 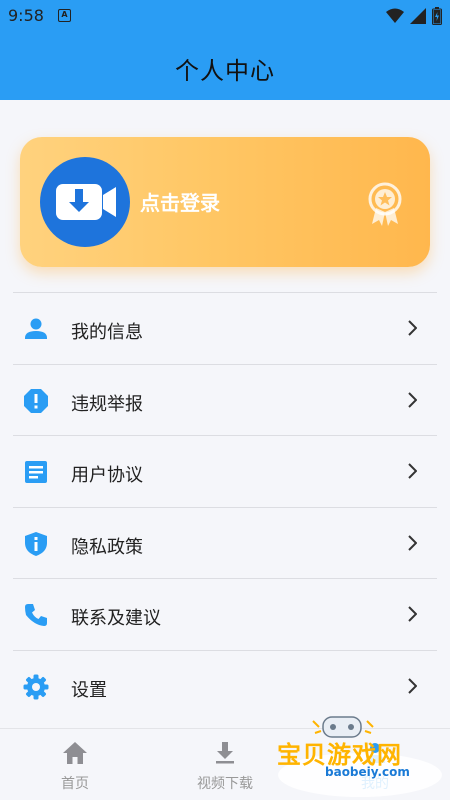 What do you see at coordinates (225, 328) in the screenshot?
I see `menu-item-my-info: 我的信息` at bounding box center [225, 328].